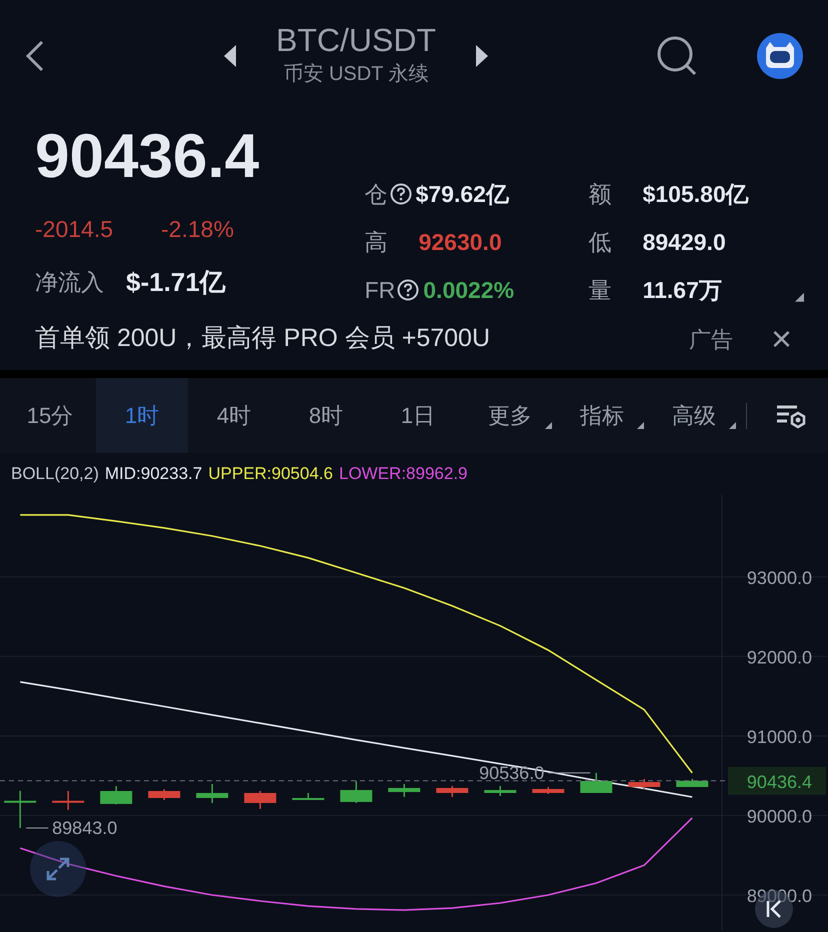 Image resolution: width=828 pixels, height=932 pixels. I want to click on stat-label: 额, so click(600, 194).